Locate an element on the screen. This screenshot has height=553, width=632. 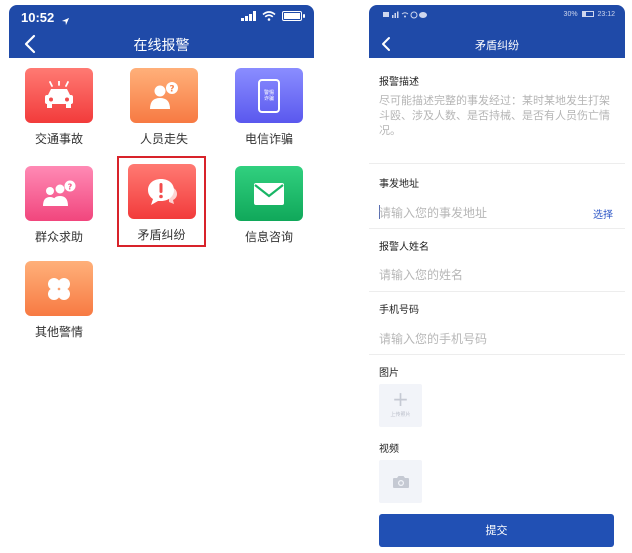
dispute-icon is located at coordinates (161, 191).